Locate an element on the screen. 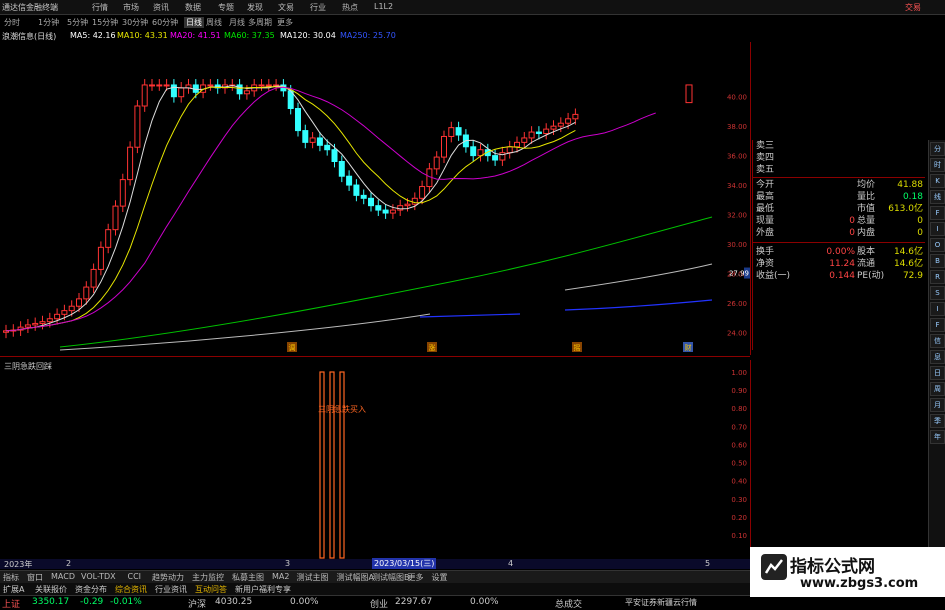 Image resolution: width=945 pixels, height=610 pixels. indicator-tab: 主力监控 is located at coordinates (208, 577).